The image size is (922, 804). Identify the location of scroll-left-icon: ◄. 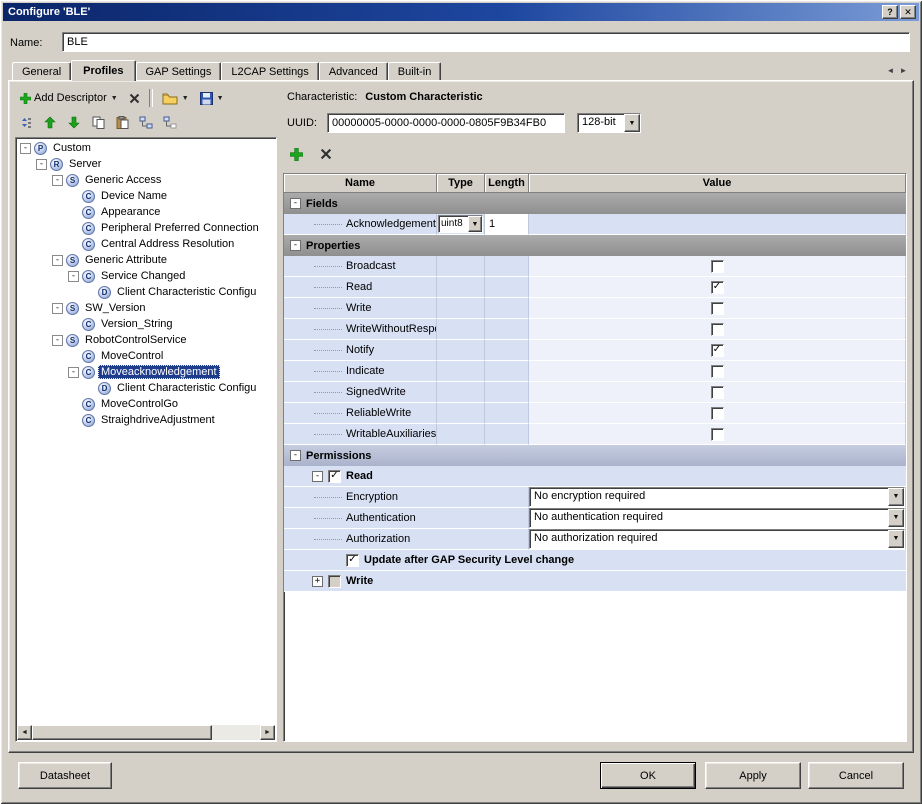
(24, 732).